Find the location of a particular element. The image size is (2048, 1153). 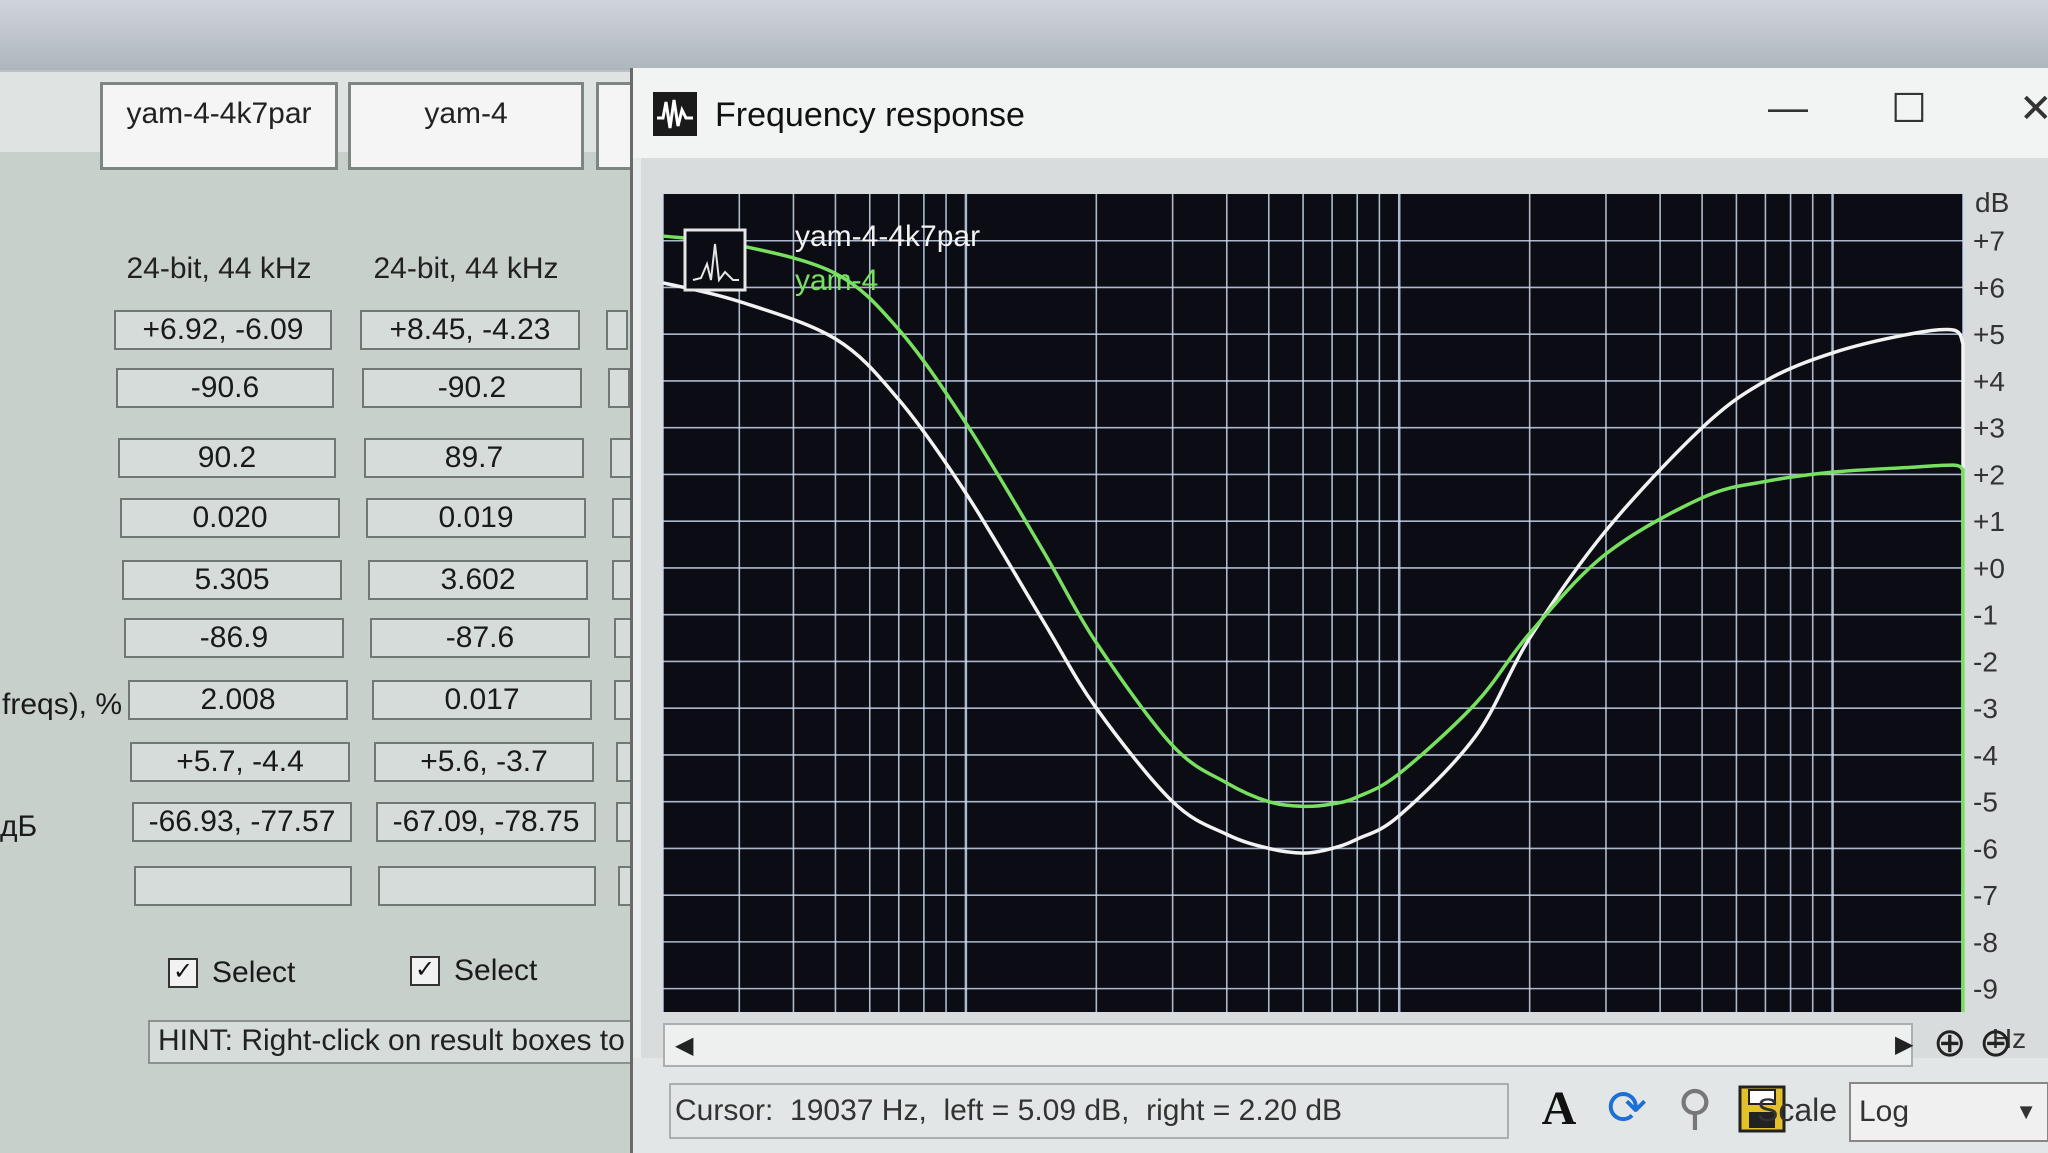

close-icon: ✕ is located at coordinates (2033, 109).